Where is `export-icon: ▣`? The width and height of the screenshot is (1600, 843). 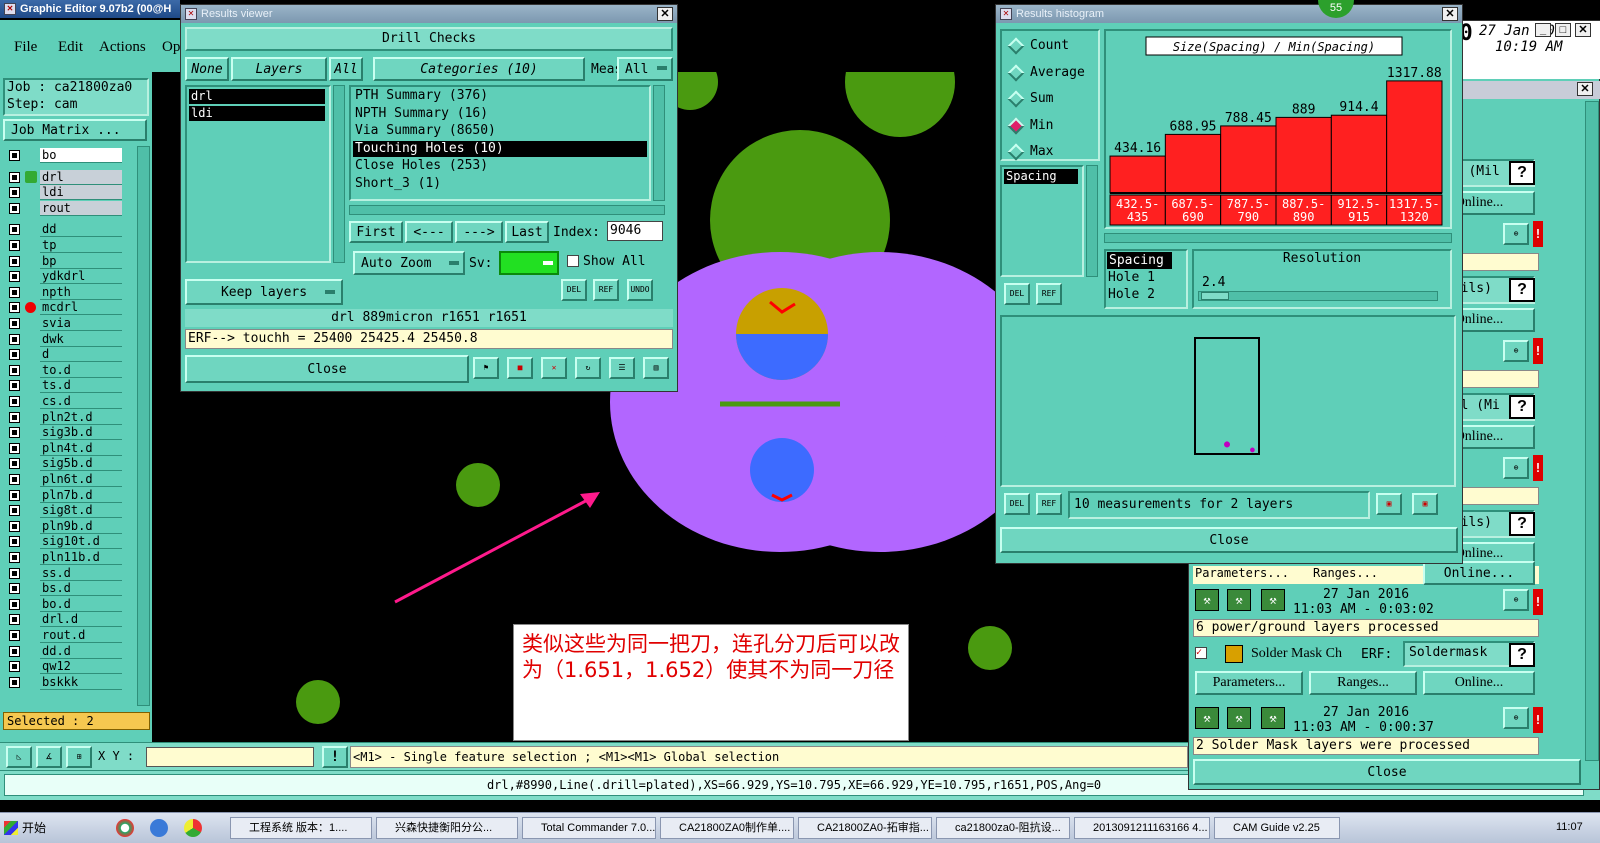
export-icon: ▣ is located at coordinates (1389, 504).